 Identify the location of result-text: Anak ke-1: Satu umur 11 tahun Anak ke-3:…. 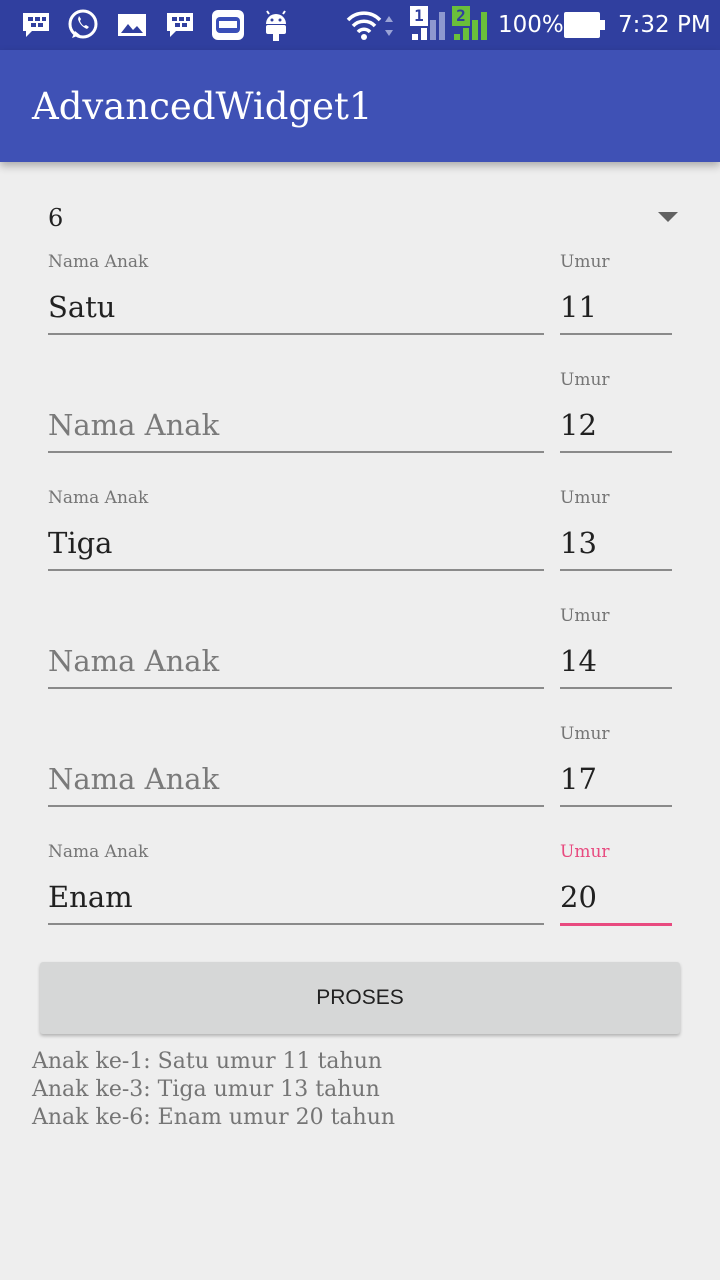
(362, 1090).